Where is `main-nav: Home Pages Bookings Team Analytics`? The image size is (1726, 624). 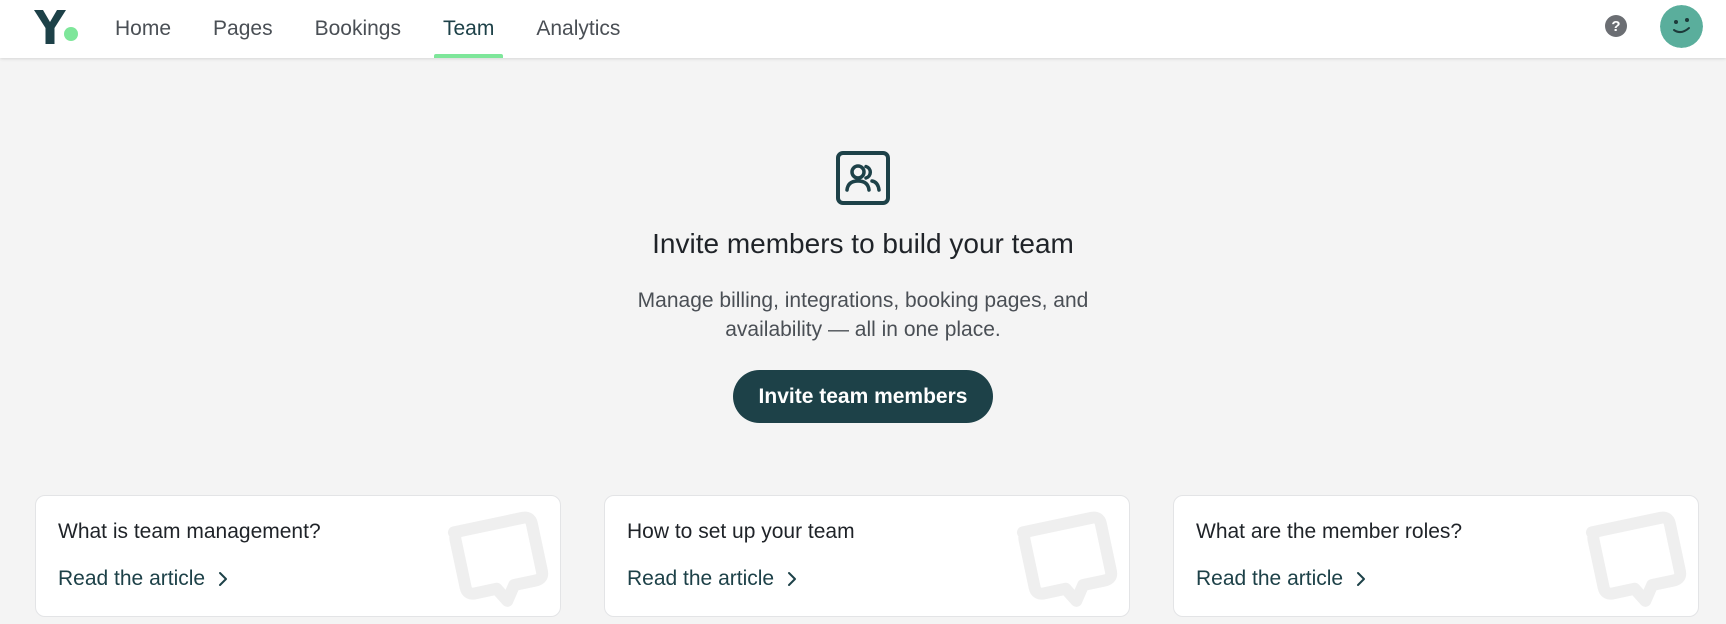
main-nav: Home Pages Bookings Team Analytics is located at coordinates (367, 29).